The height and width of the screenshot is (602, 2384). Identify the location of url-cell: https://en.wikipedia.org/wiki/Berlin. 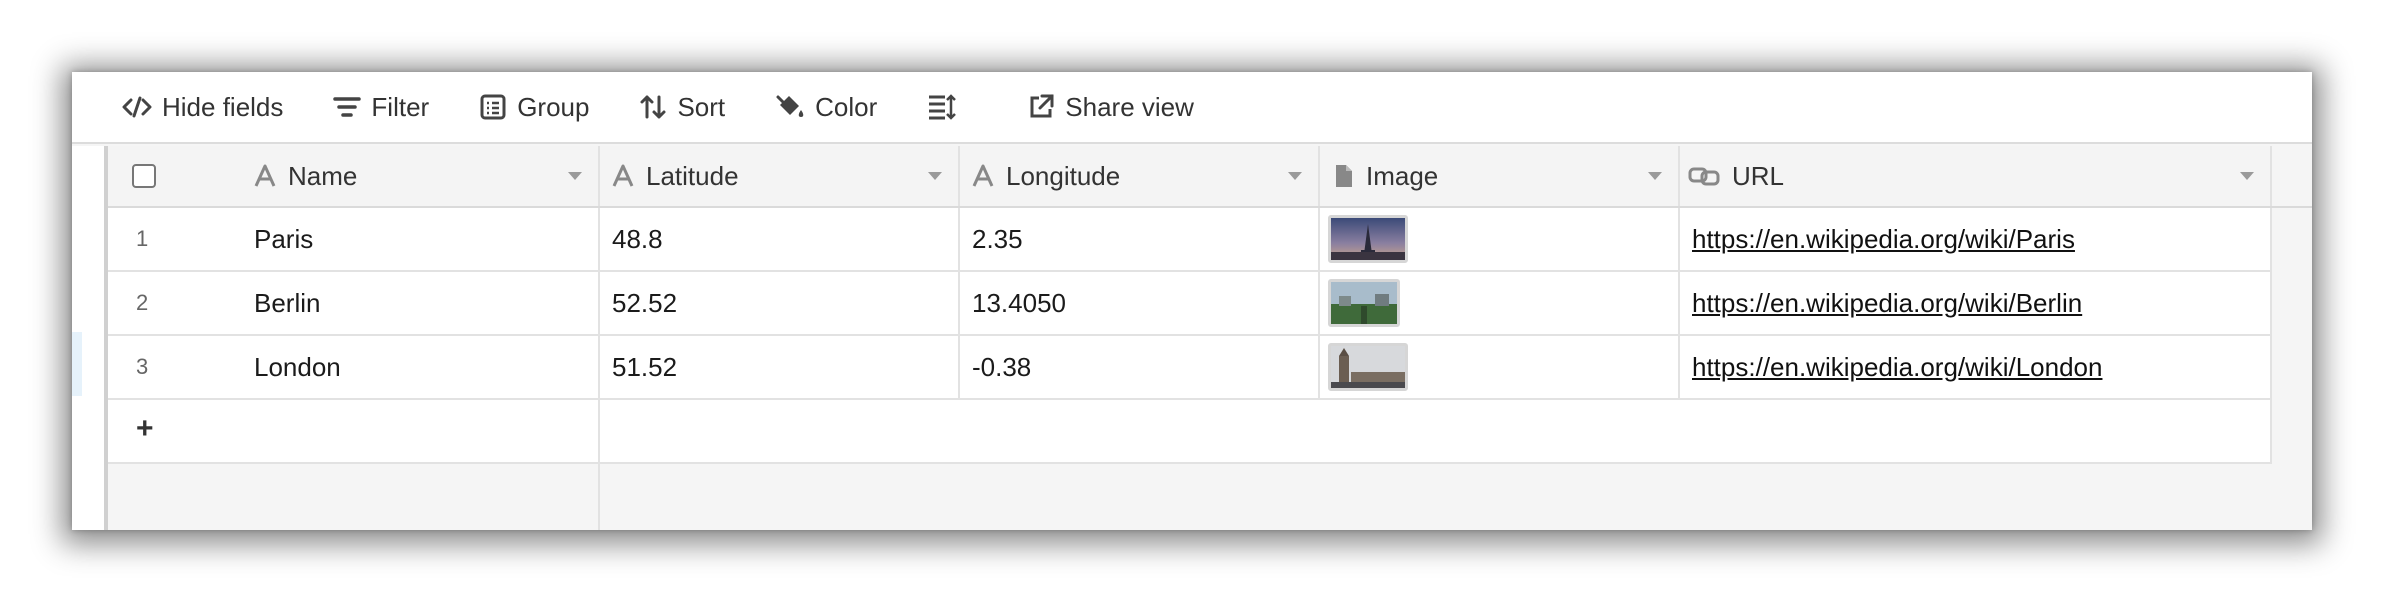
(1976, 303).